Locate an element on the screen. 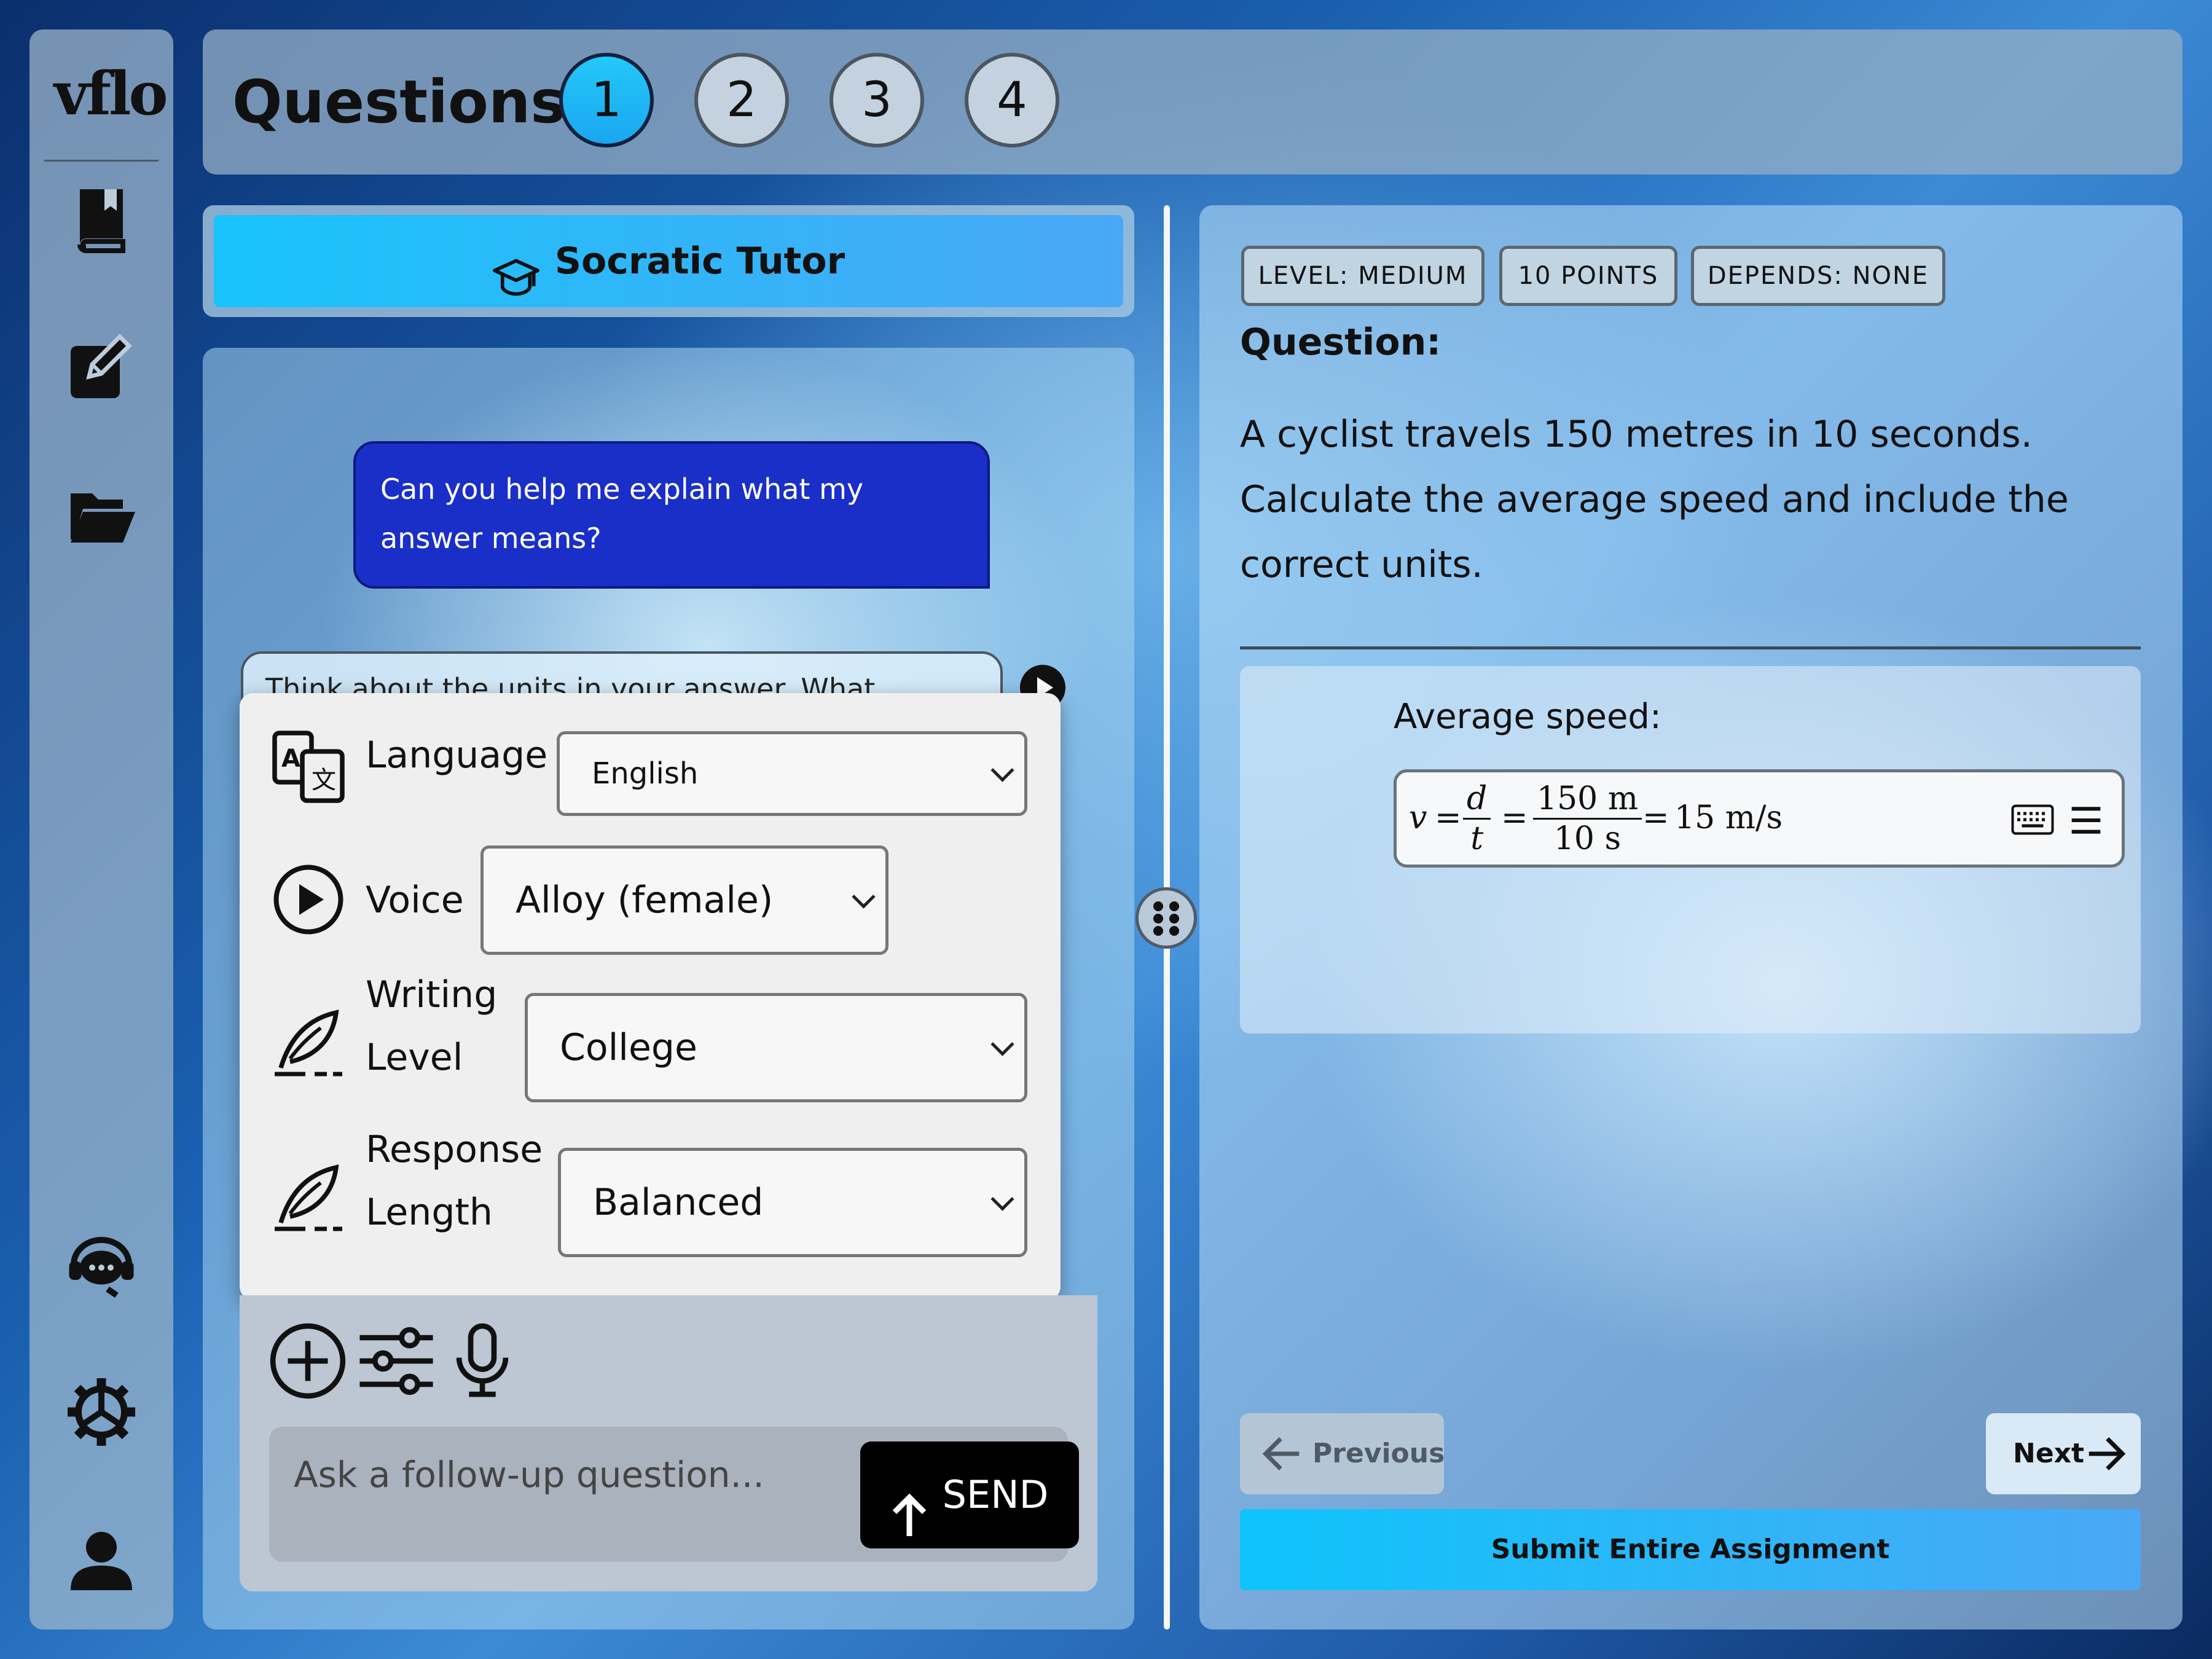  quill-writing-icon is located at coordinates (308, 1043).